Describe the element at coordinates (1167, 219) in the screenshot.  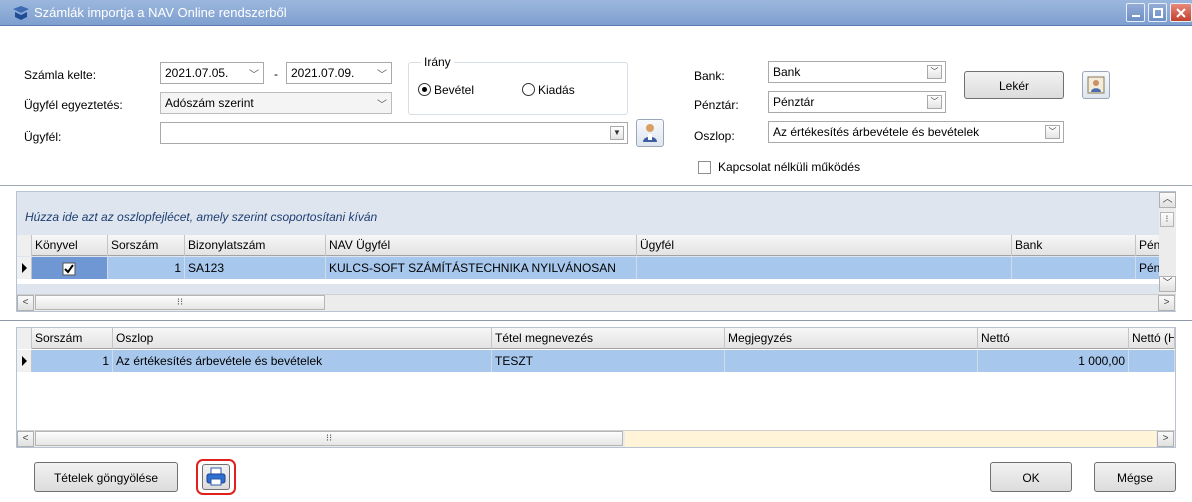
I see `vertical-scroll-thumb: ⁝` at that location.